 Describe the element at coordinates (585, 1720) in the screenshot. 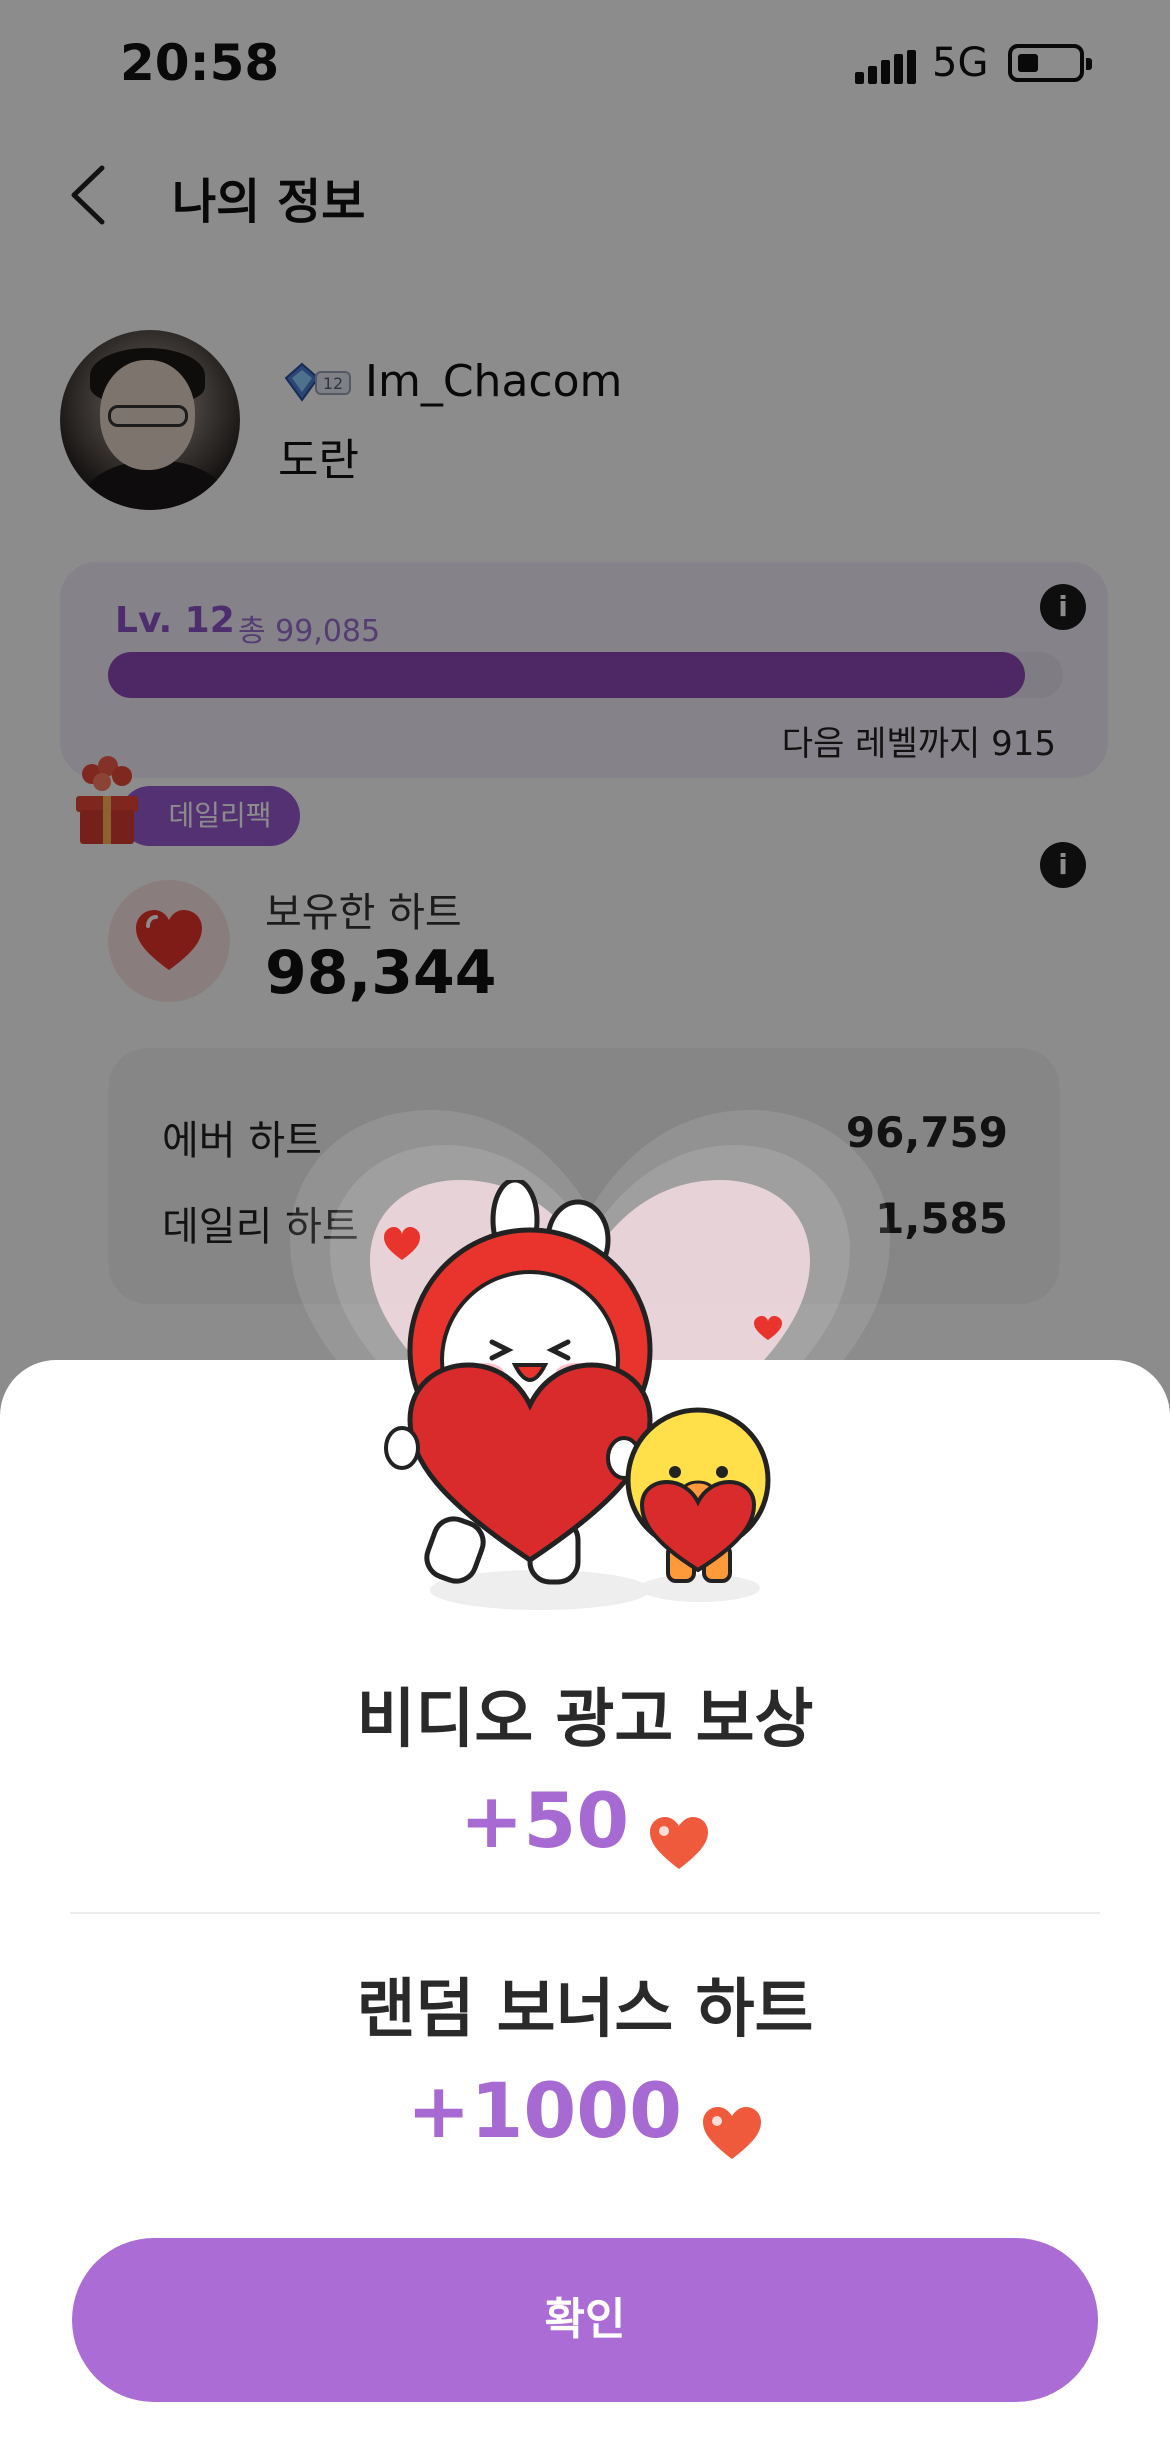

I see `video-reward-title: 비디오 광고 보상` at that location.